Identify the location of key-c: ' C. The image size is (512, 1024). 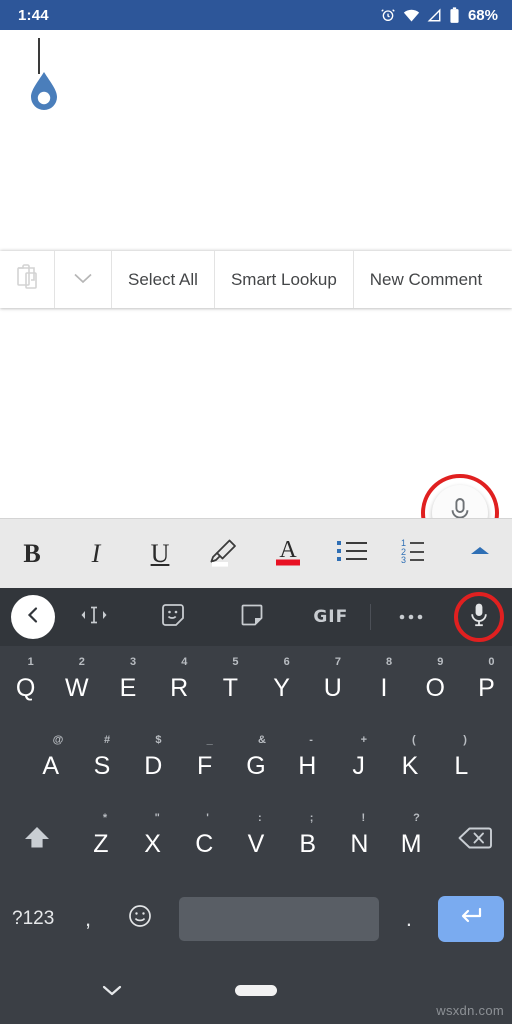
(204, 841).